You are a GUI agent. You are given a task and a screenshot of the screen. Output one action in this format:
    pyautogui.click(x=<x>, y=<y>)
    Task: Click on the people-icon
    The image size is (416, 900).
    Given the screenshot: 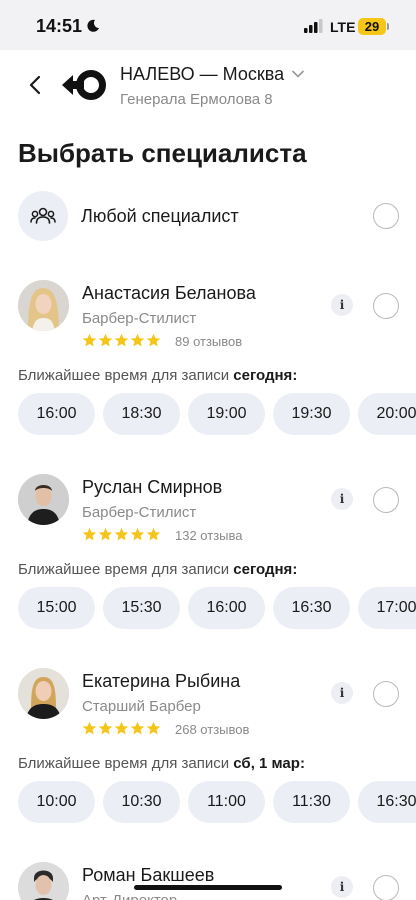 What is the action you would take?
    pyautogui.click(x=43, y=215)
    